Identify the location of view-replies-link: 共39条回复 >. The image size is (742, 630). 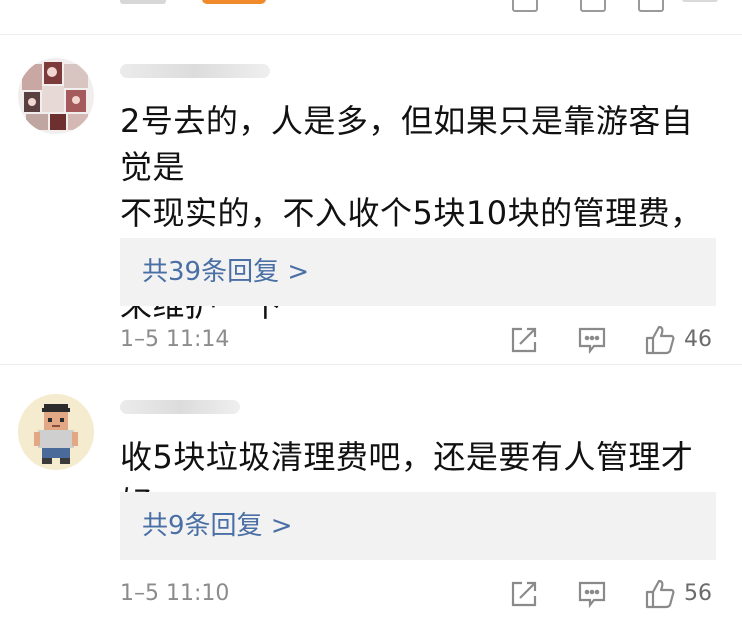
(225, 272).